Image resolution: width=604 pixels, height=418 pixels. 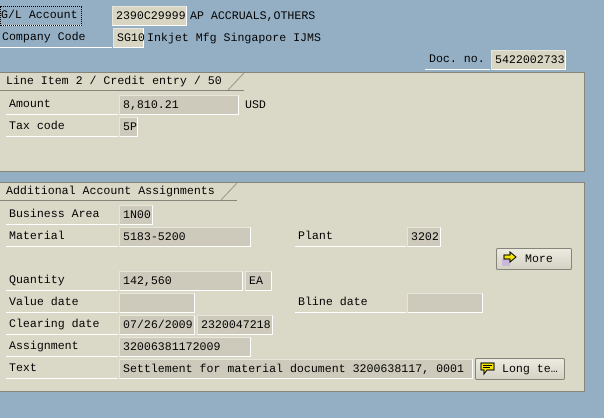 What do you see at coordinates (122, 82) in the screenshot?
I see `group-title: Line Item 2 / Credit entry / 50` at bounding box center [122, 82].